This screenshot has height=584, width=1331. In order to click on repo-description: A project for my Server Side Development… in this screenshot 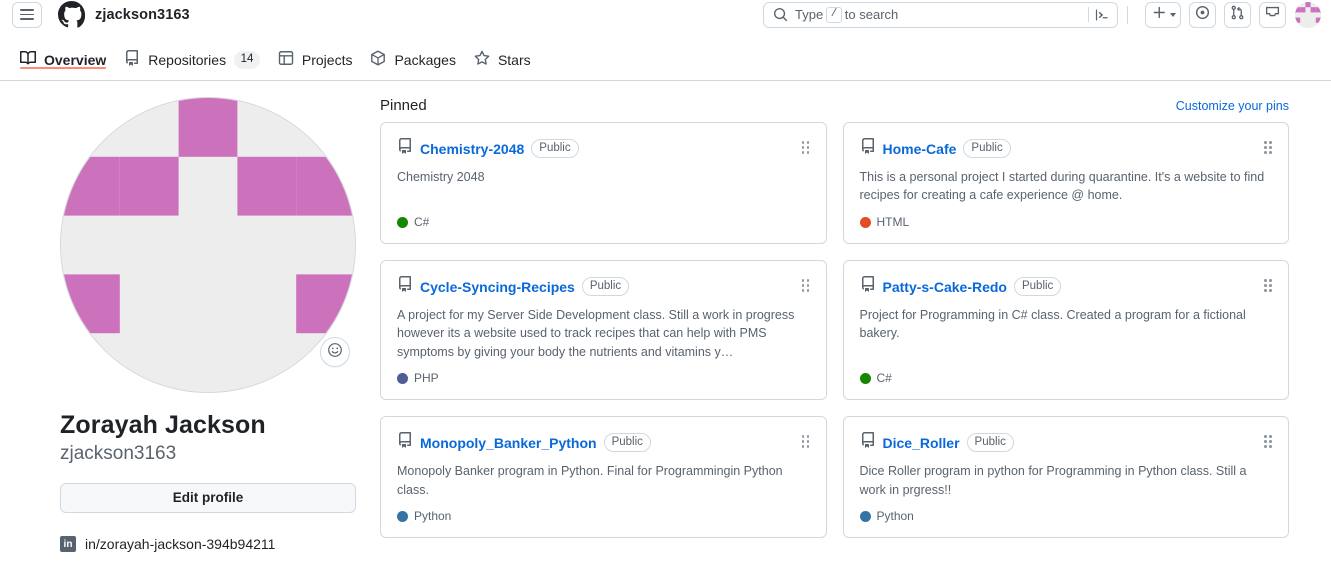, I will do `click(596, 333)`.